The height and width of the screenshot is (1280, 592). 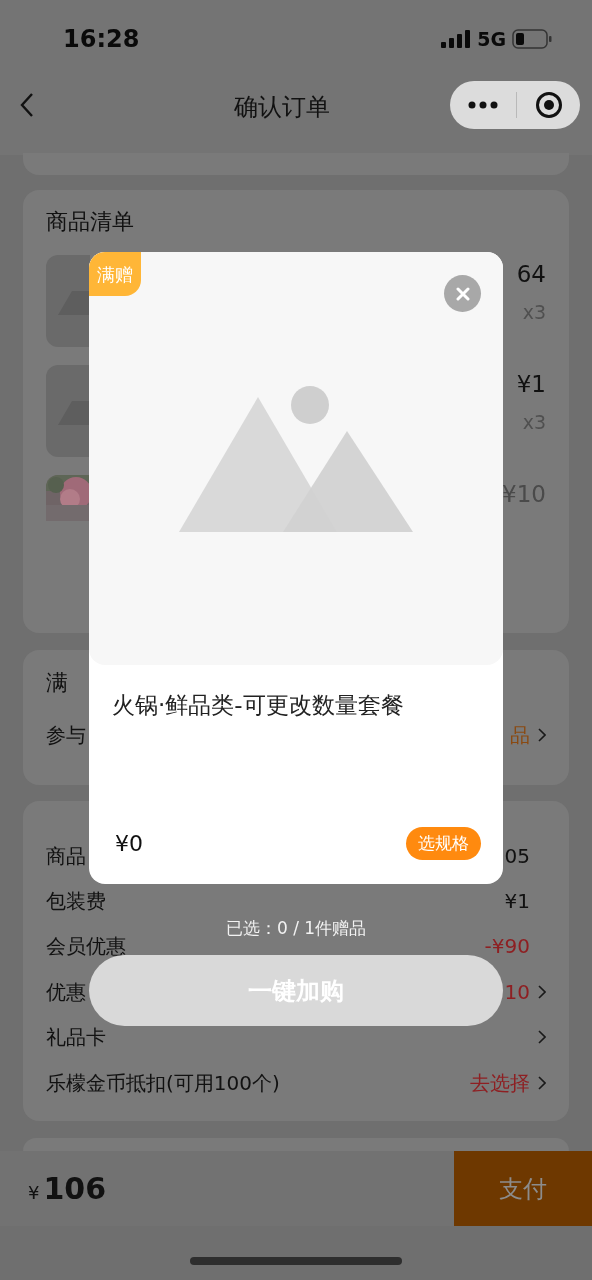 What do you see at coordinates (531, 274) in the screenshot?
I see `item-price: 64` at bounding box center [531, 274].